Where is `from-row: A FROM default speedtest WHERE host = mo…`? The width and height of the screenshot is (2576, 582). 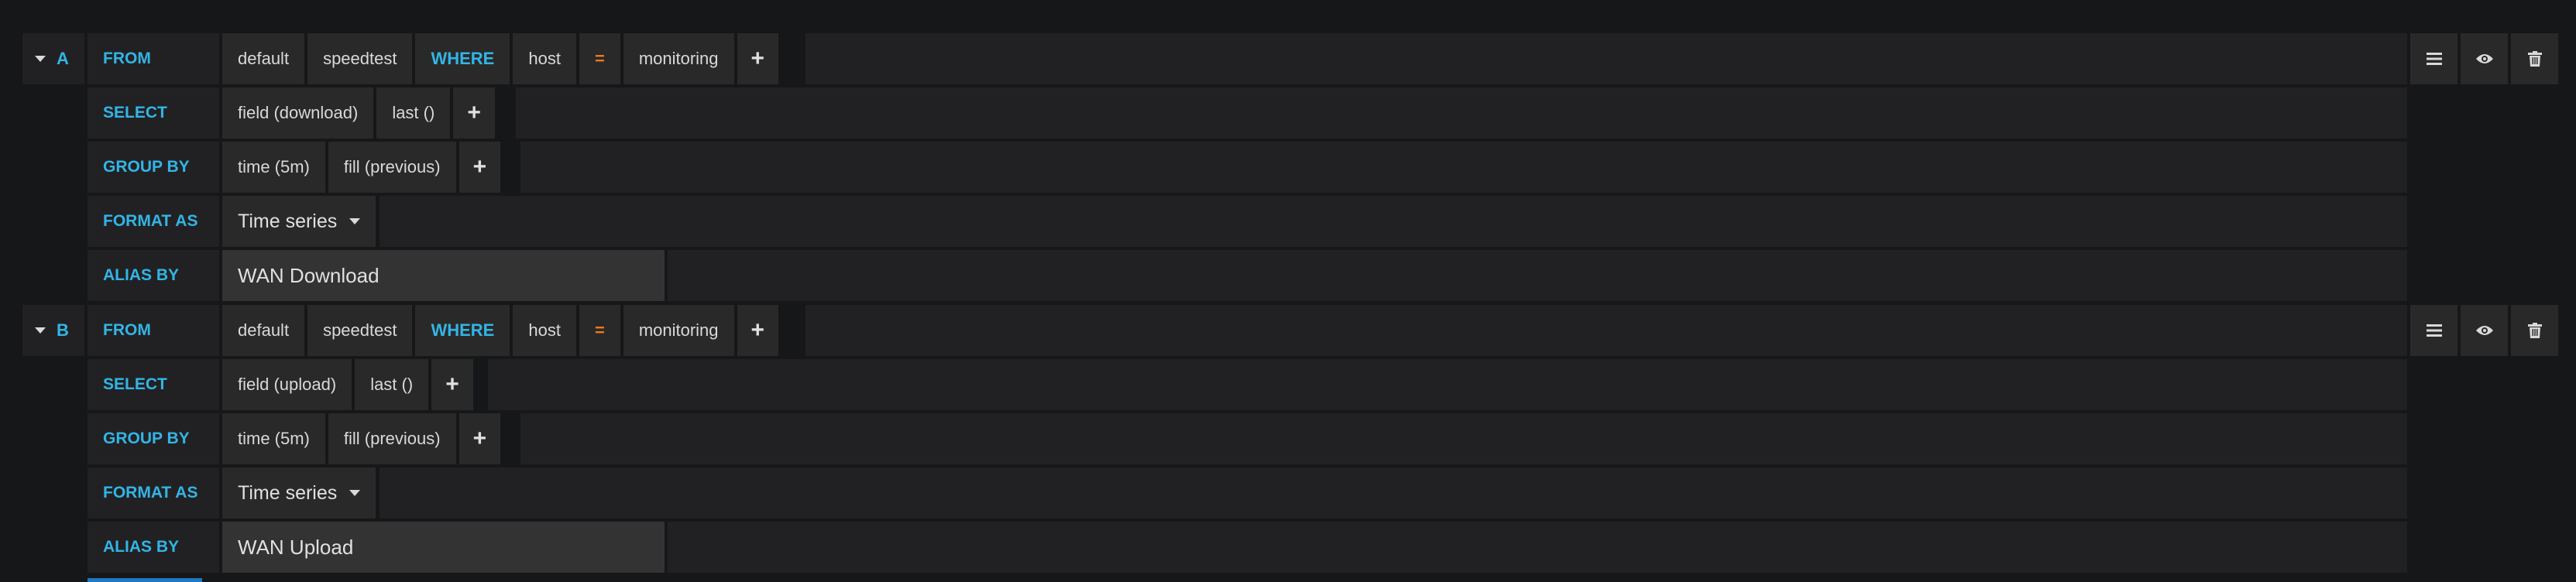
from-row: A FROM default speedtest WHERE host = mo… is located at coordinates (1288, 58).